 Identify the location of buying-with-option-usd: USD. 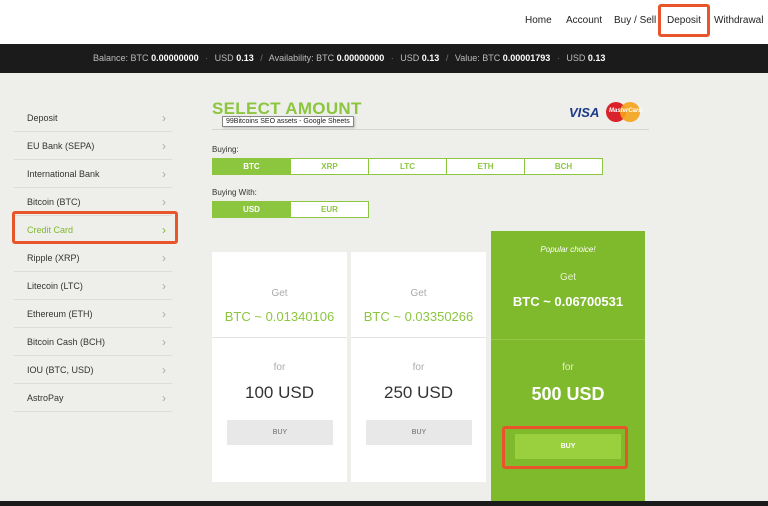
(251, 209).